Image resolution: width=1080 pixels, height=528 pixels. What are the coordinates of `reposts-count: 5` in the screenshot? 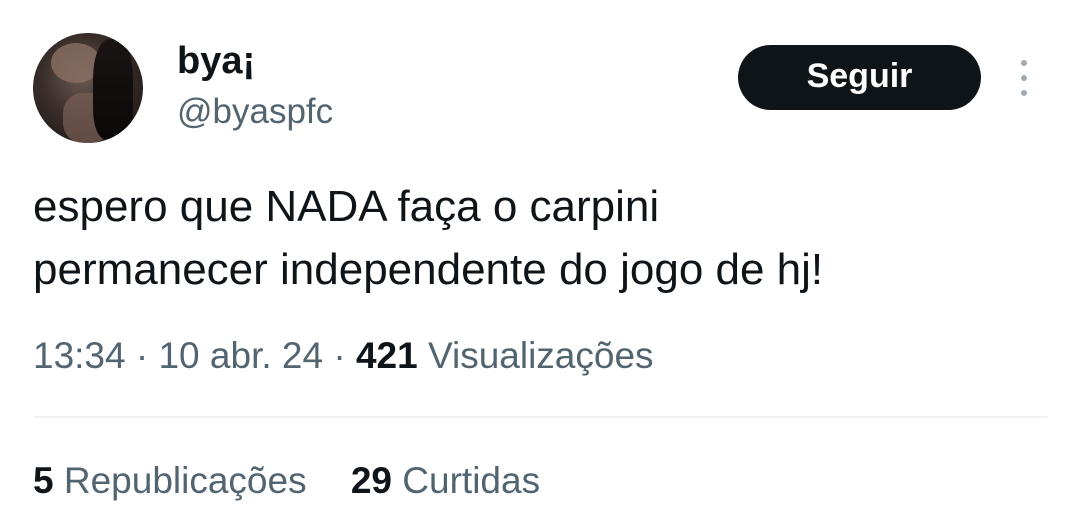 It's located at (43, 480).